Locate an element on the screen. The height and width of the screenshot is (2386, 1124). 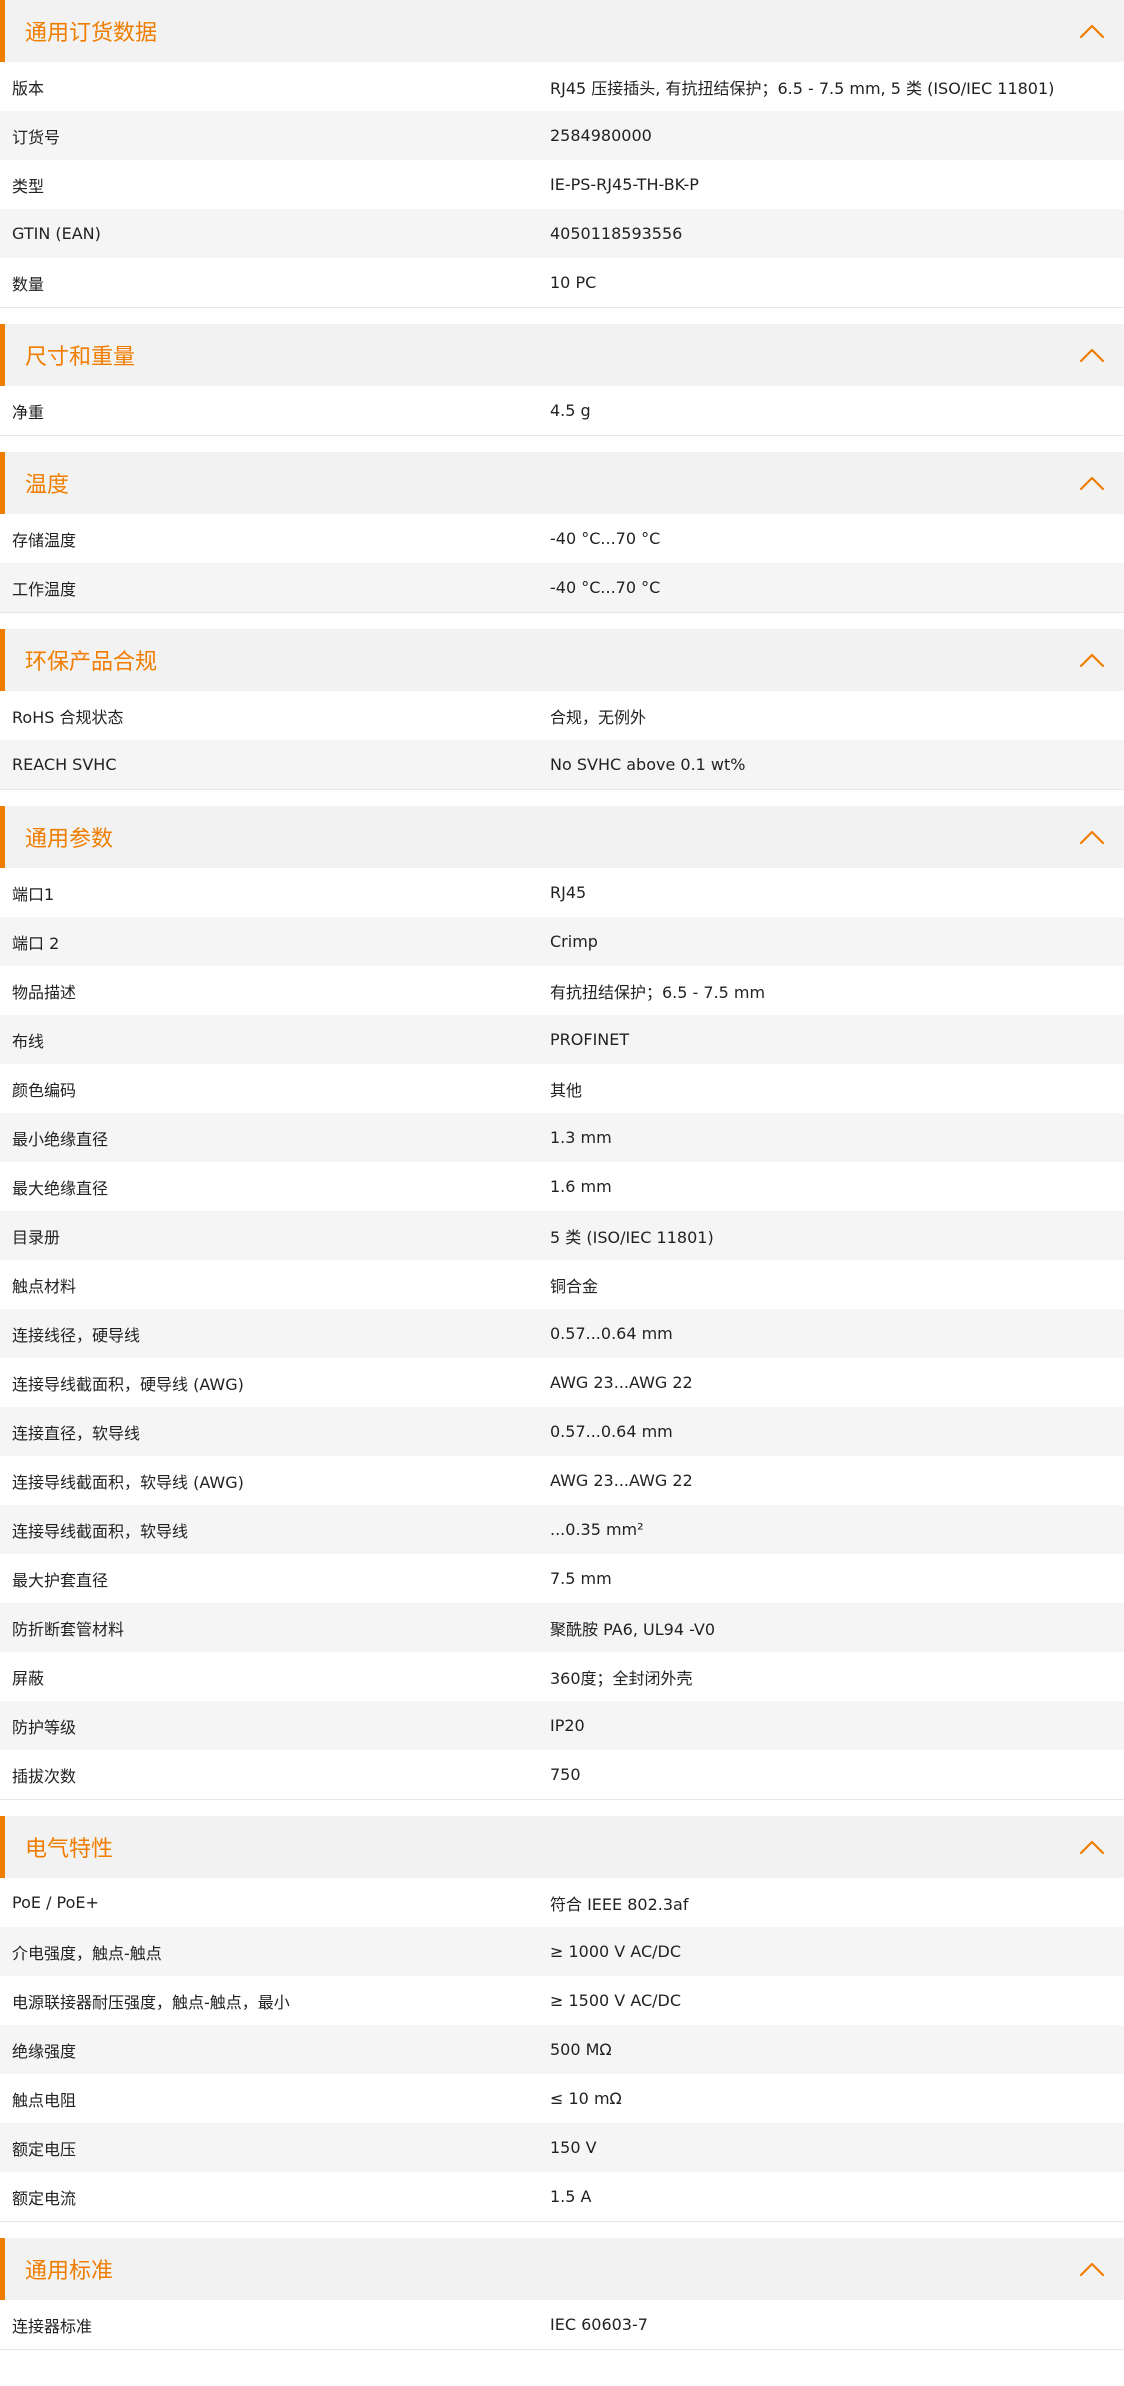
row-label: 颜色编码 is located at coordinates (44, 1090).